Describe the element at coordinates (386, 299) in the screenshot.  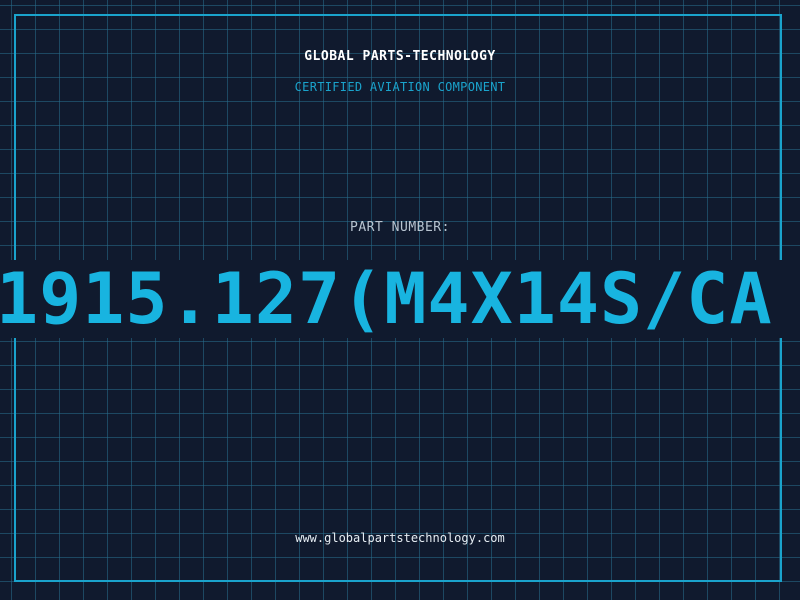
I see `part-number-value: 1915.127(M4X14S/CA` at that location.